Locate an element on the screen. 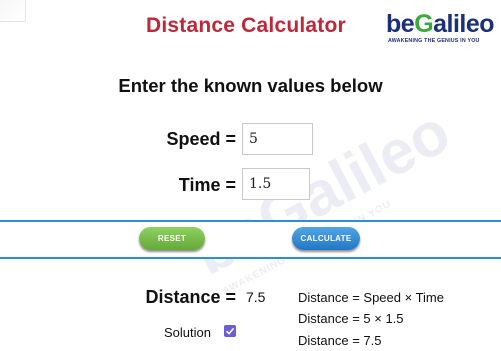  reset-button: RESET is located at coordinates (172, 238).